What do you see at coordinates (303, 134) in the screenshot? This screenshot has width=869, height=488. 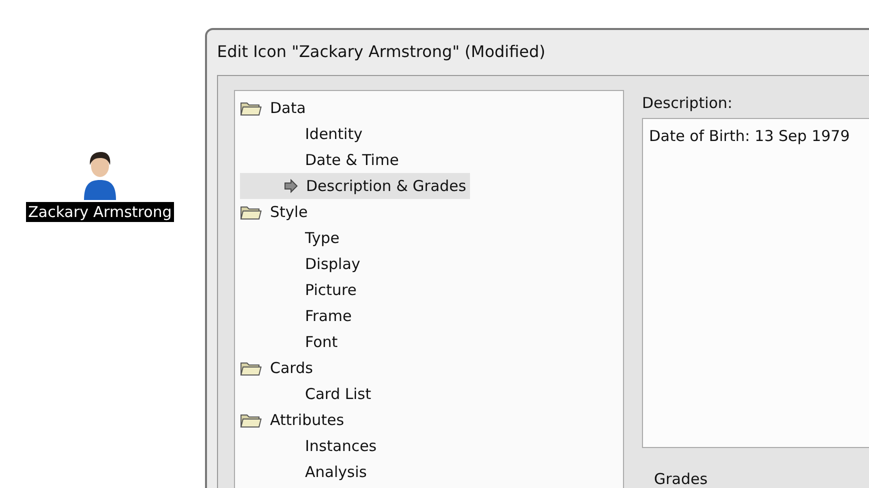 I see `tree-item: Identity` at bounding box center [303, 134].